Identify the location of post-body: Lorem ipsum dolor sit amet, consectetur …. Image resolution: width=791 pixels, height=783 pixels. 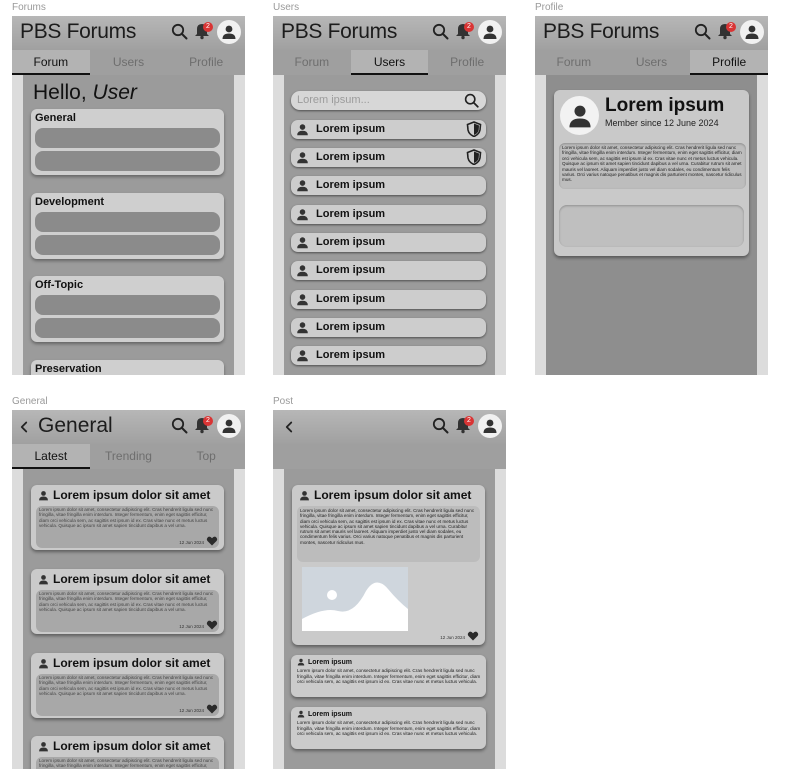
(388, 534).